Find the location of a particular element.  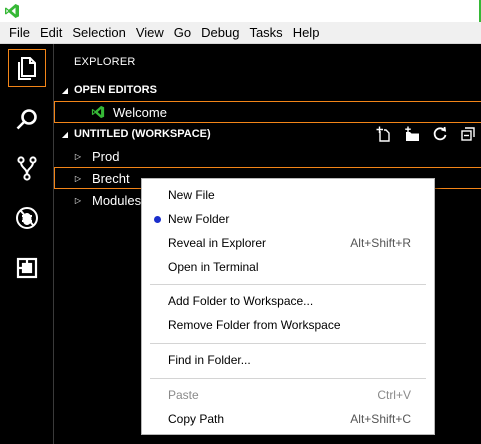

title-bar is located at coordinates (240, 11).